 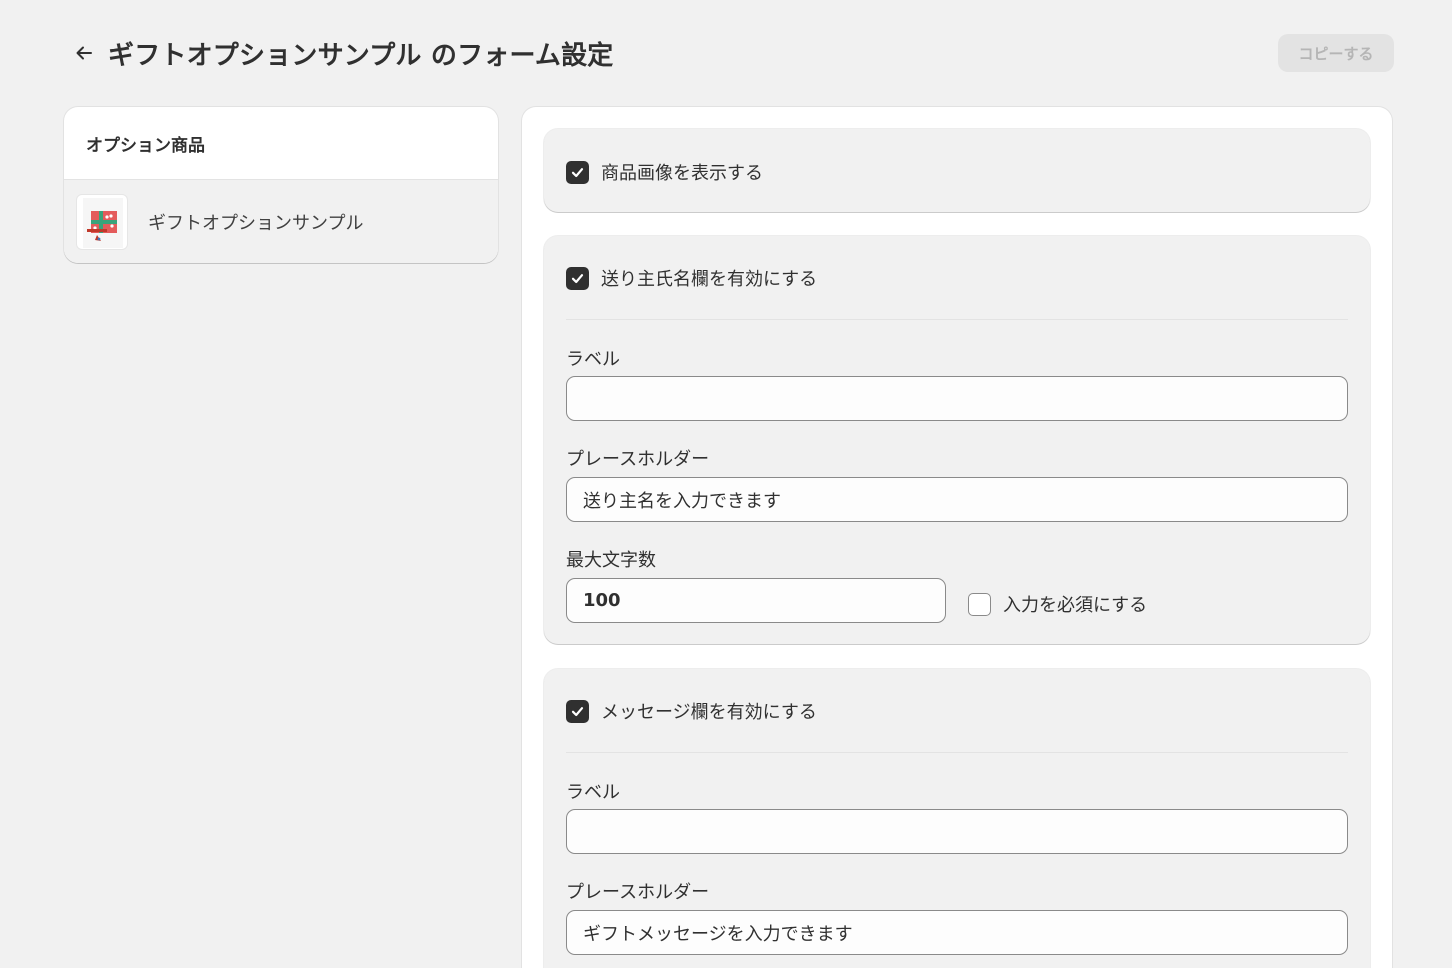 I want to click on option-products-card: オプション商品 ギフトオプションサンプル, so click(x=281, y=185).